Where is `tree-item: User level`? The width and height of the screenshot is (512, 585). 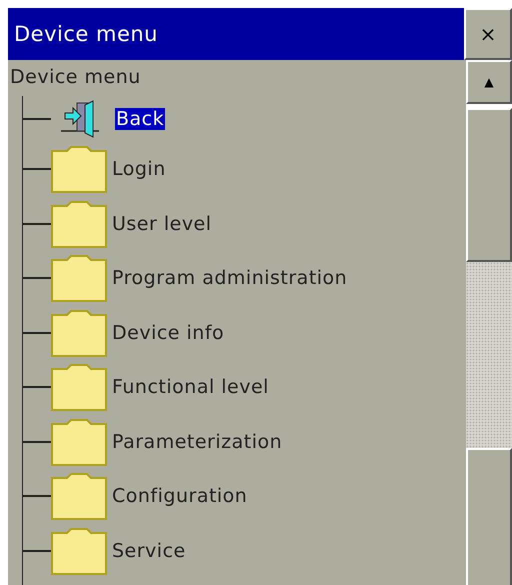
tree-item: User level is located at coordinates (162, 223).